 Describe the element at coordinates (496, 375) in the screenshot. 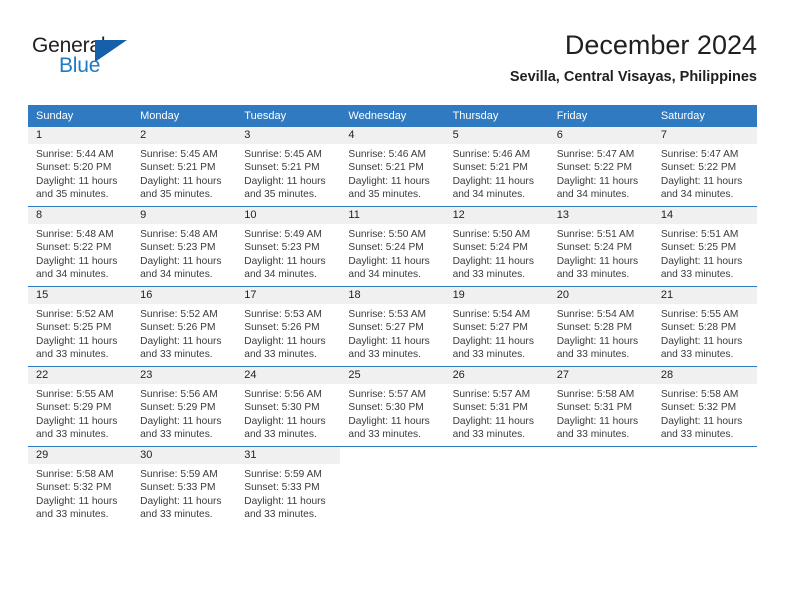

I see `day-number: 26` at that location.